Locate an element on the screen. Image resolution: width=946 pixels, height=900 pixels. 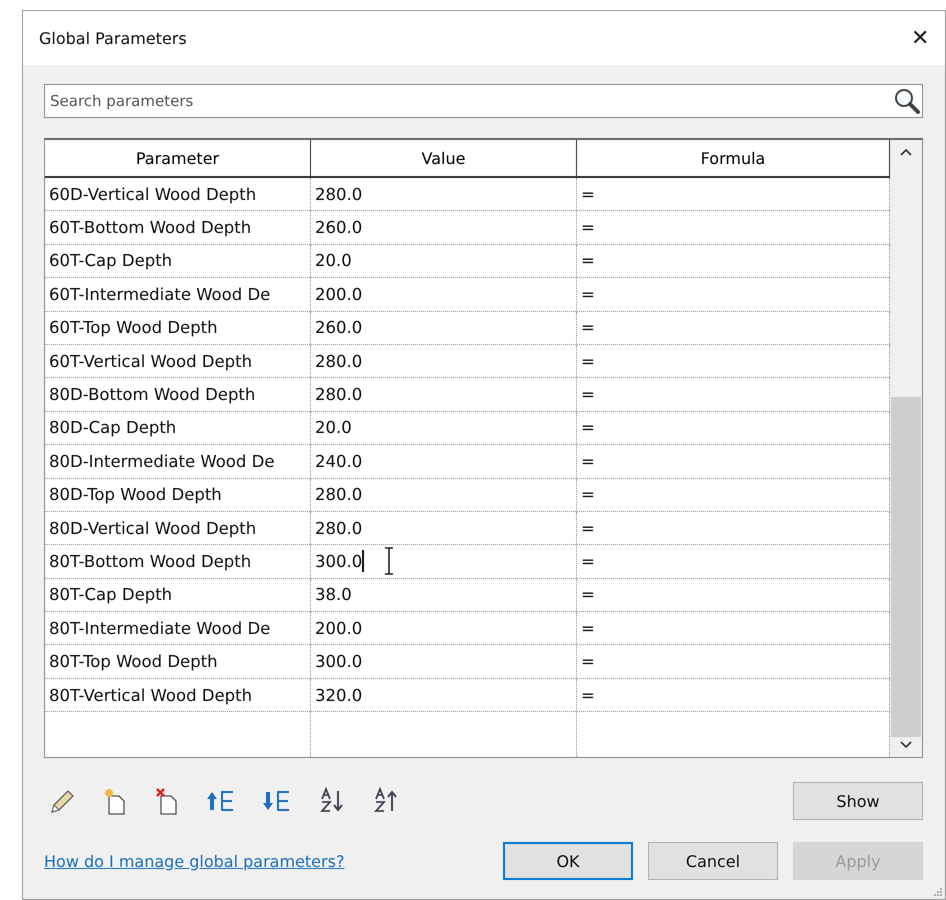
show-button: Show is located at coordinates (858, 801).